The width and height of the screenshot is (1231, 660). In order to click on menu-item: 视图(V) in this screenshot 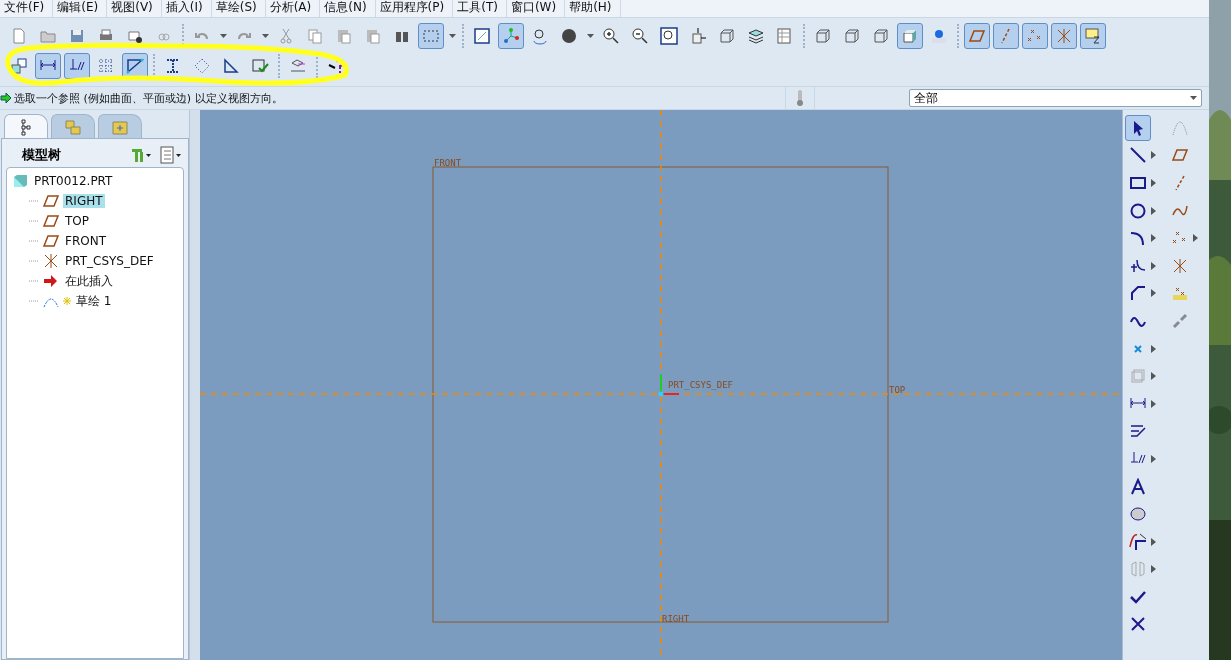, I will do `click(134, 8)`.